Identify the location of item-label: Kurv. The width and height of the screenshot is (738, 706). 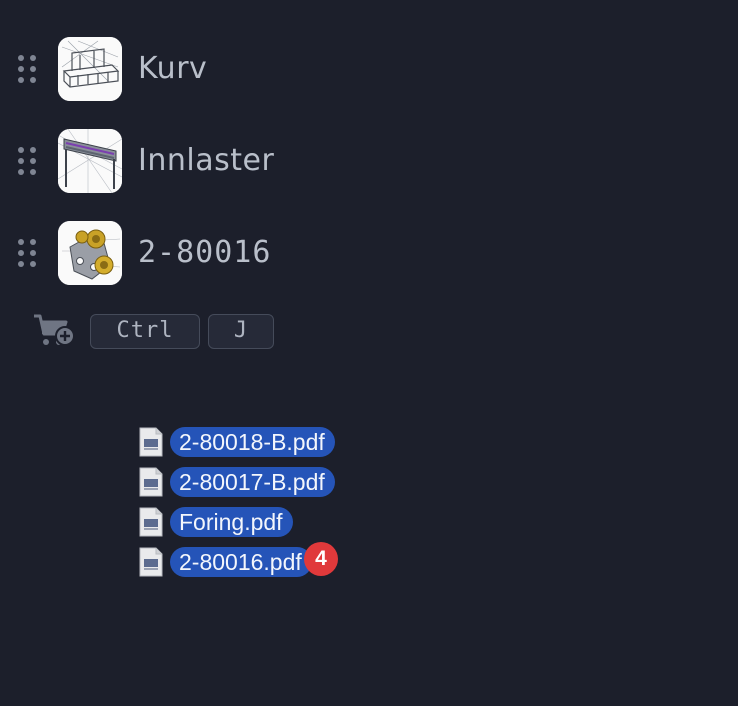
(173, 68).